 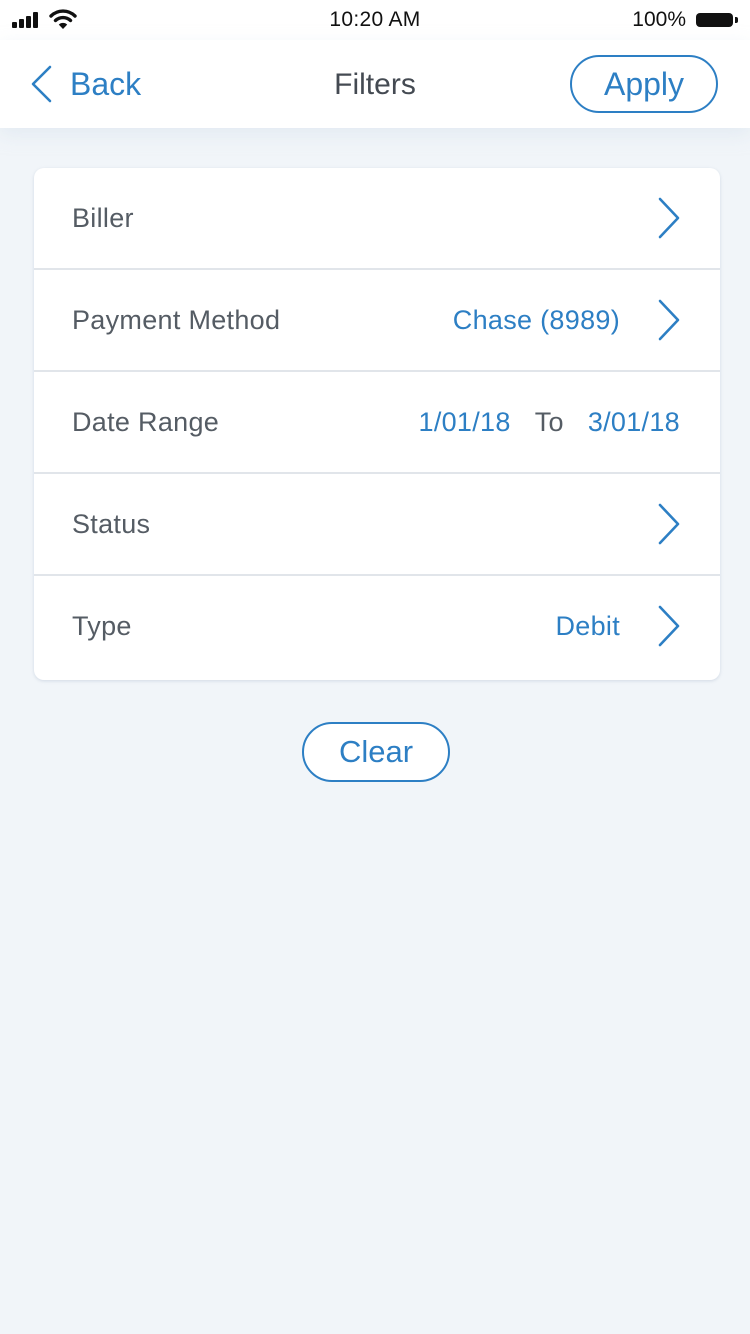 I want to click on filter-label-date-range: Date Range, so click(x=146, y=422).